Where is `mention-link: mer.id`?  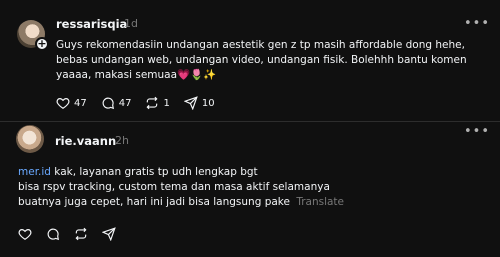
mention-link: mer.id is located at coordinates (34, 172).